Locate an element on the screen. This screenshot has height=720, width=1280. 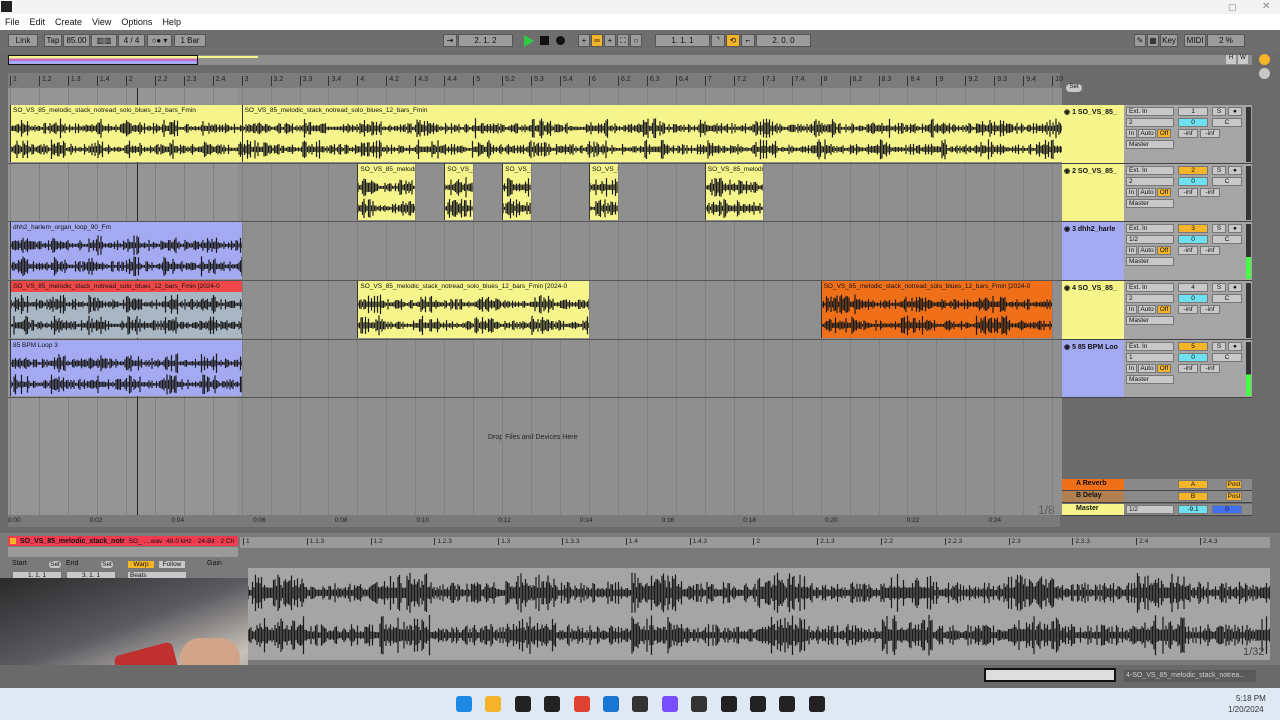
time-label: 0:10 is located at coordinates (423, 520).